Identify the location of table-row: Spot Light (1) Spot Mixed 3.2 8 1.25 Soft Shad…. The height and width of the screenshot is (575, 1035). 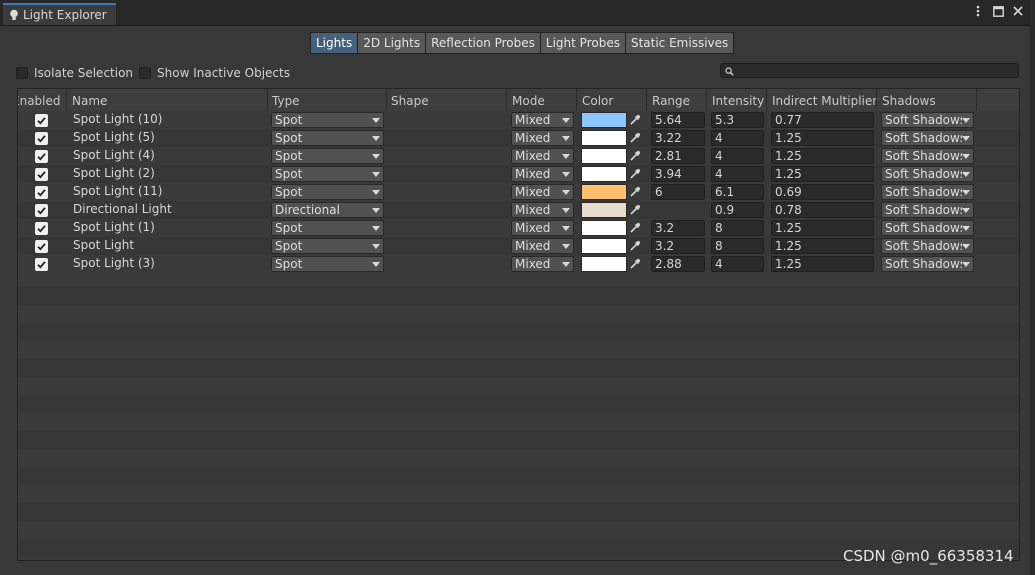
(518, 228).